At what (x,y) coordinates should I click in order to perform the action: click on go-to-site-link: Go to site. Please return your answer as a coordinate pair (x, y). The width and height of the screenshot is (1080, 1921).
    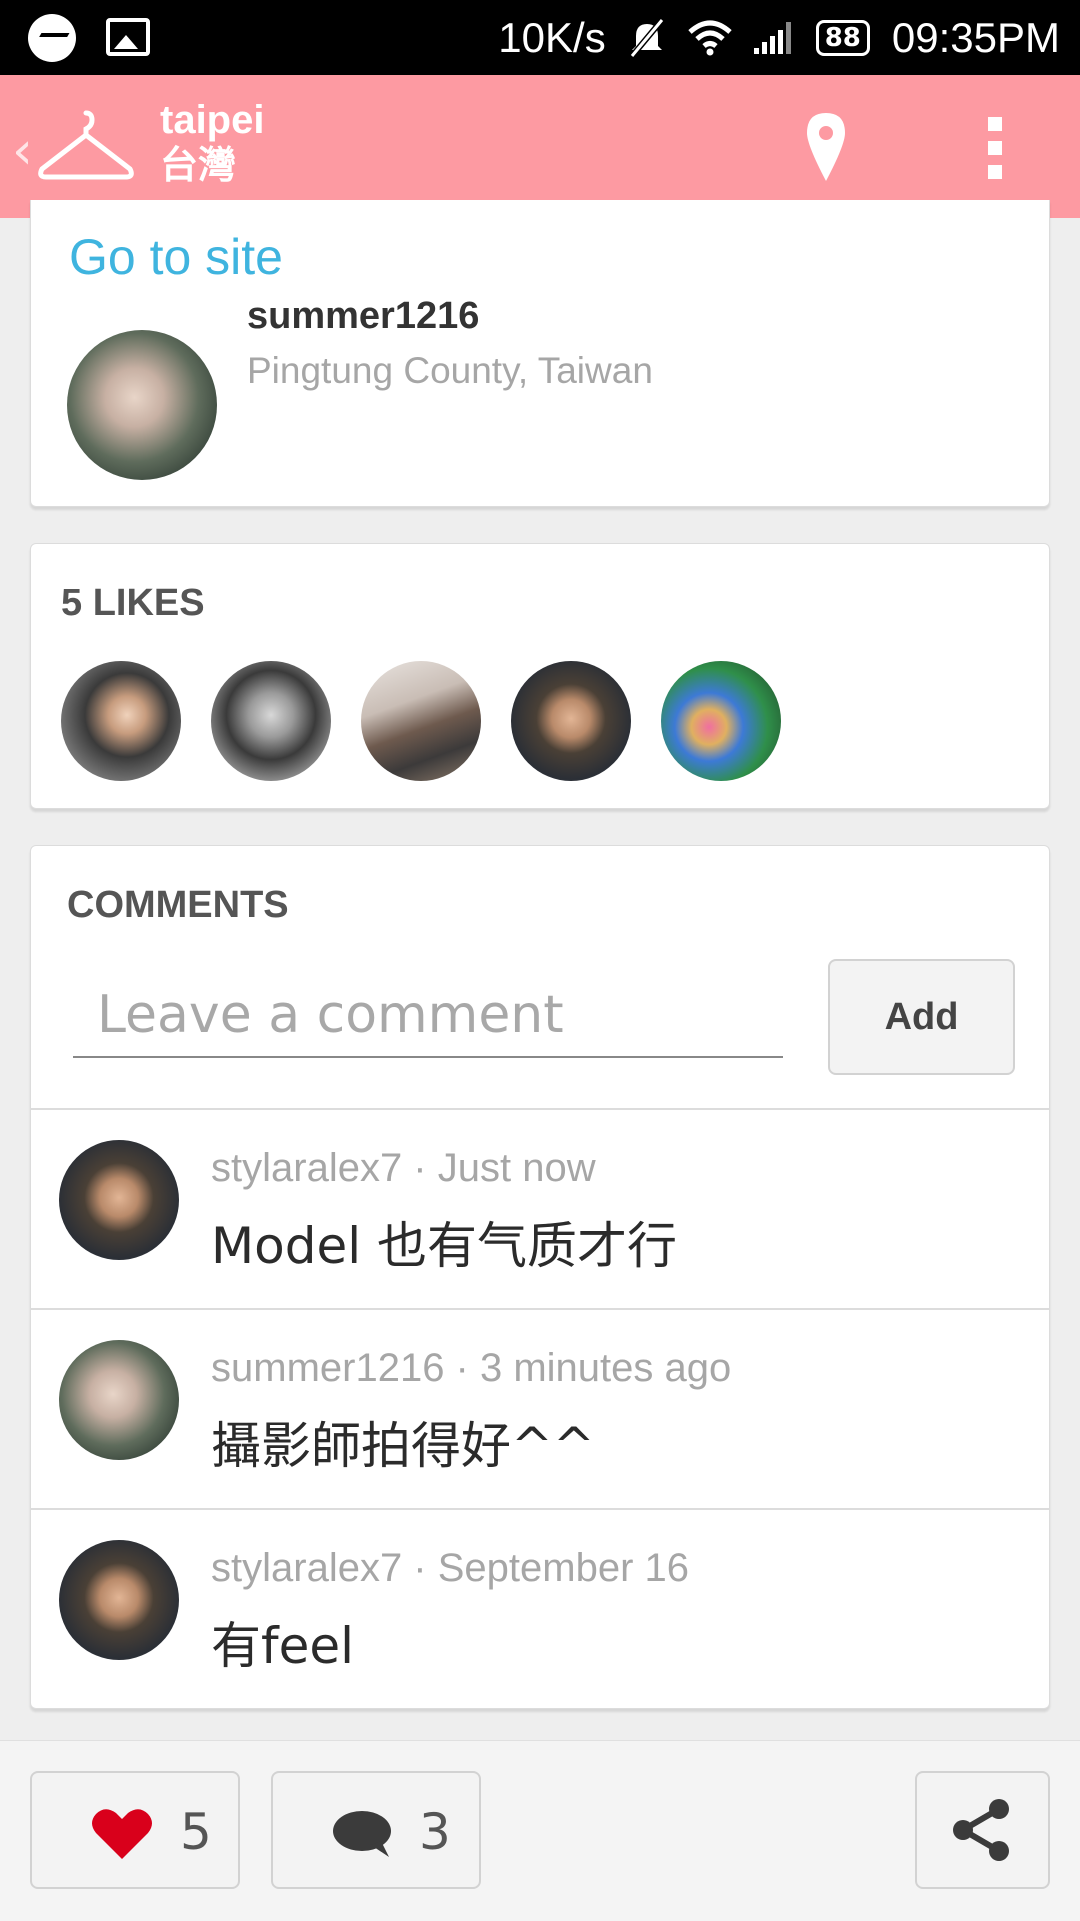
    Looking at the image, I should click on (176, 257).